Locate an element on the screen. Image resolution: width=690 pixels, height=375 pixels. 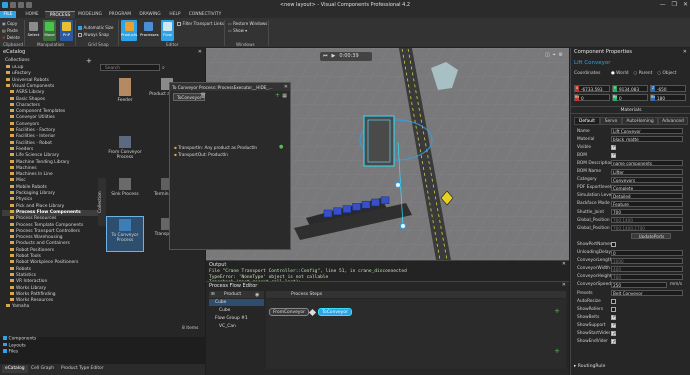
filter-checkbox: Files is located at coordinates (10, 352).